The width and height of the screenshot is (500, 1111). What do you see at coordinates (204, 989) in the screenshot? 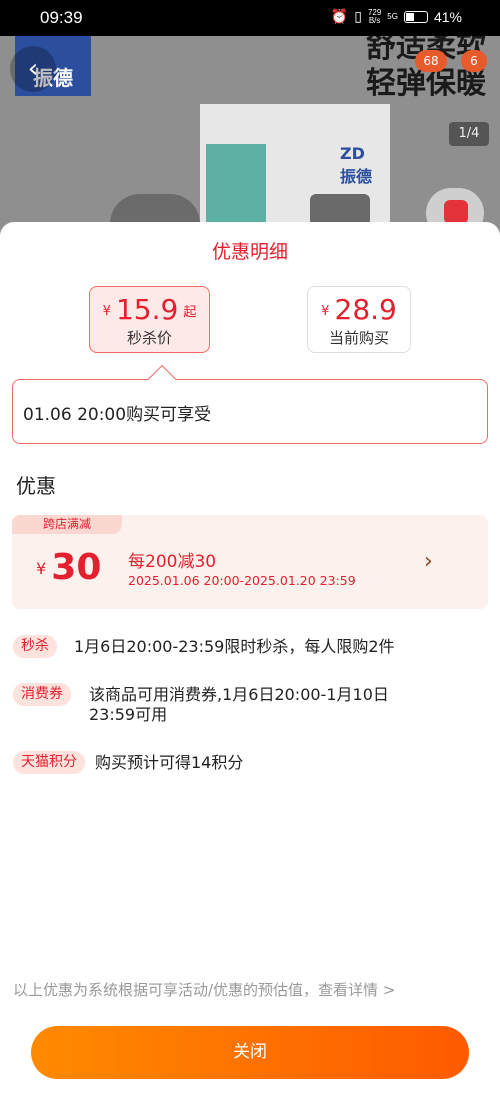
I see `view-details-link: 以上优惠为系统根据可享活动/优惠的预估值，查看详情 >` at bounding box center [204, 989].